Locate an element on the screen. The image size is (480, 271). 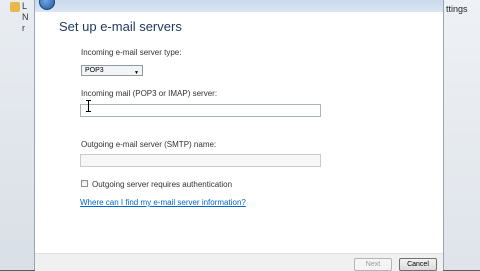
auth-checkbox-label: Outgoing server requires authentication is located at coordinates (162, 184).